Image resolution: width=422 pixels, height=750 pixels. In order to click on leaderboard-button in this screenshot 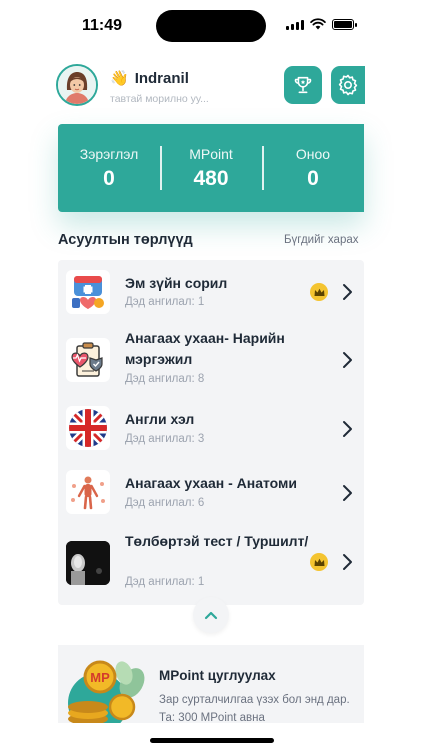, I will do `click(303, 85)`.